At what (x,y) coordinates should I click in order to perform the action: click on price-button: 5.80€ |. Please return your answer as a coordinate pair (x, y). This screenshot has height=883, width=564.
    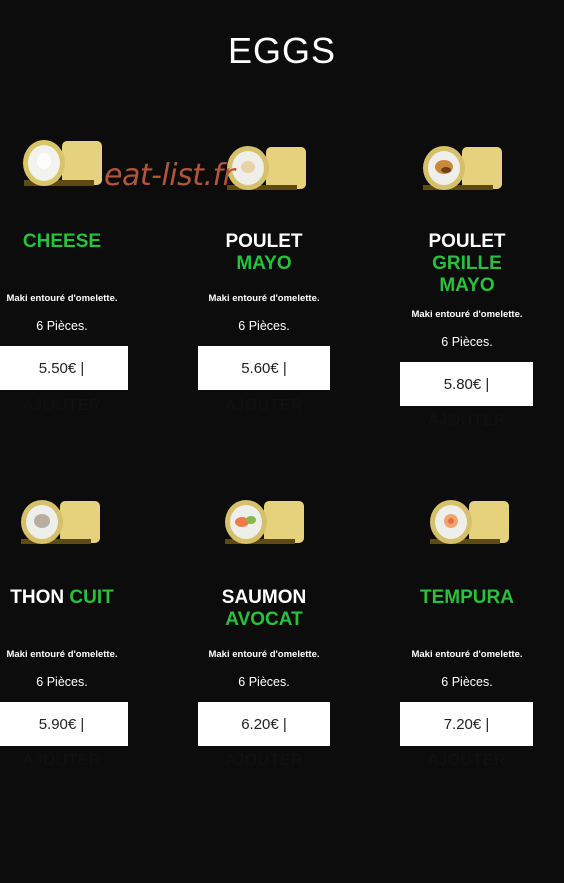
    Looking at the image, I should click on (466, 384).